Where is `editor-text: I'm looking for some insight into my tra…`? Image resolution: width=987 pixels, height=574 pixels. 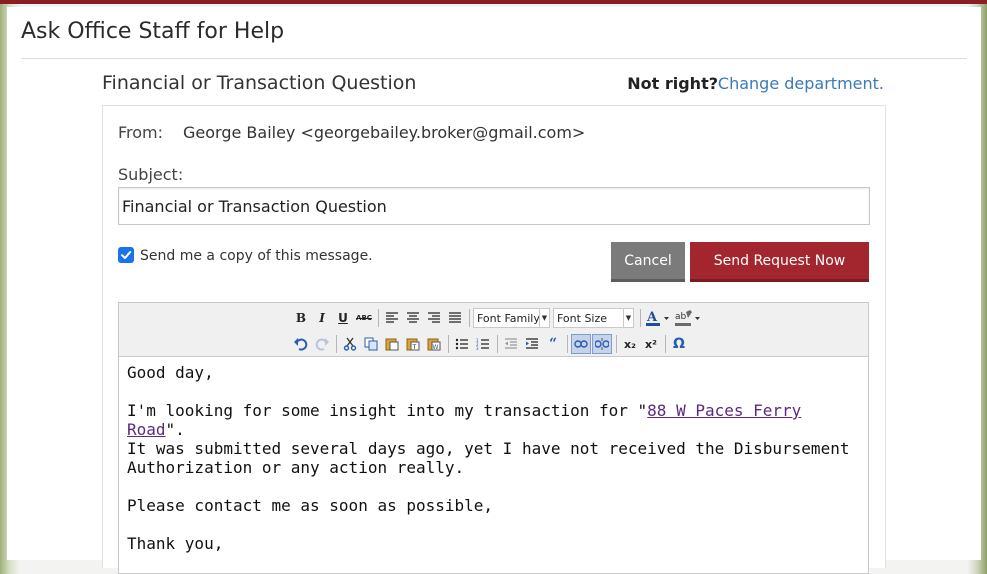
editor-text: I'm looking for some insight into my tra… is located at coordinates (387, 410).